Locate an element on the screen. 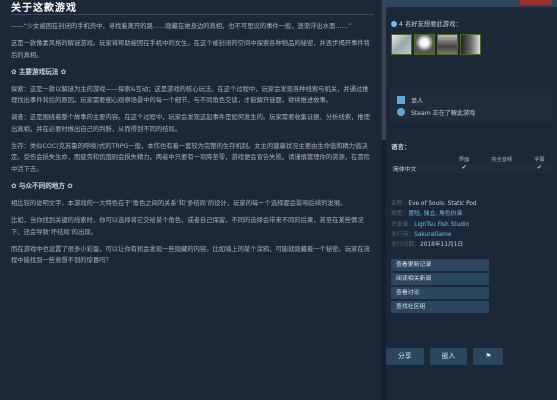 Image resolution: width=557 pixels, height=400 pixels. friends-icon is located at coordinates (394, 24).